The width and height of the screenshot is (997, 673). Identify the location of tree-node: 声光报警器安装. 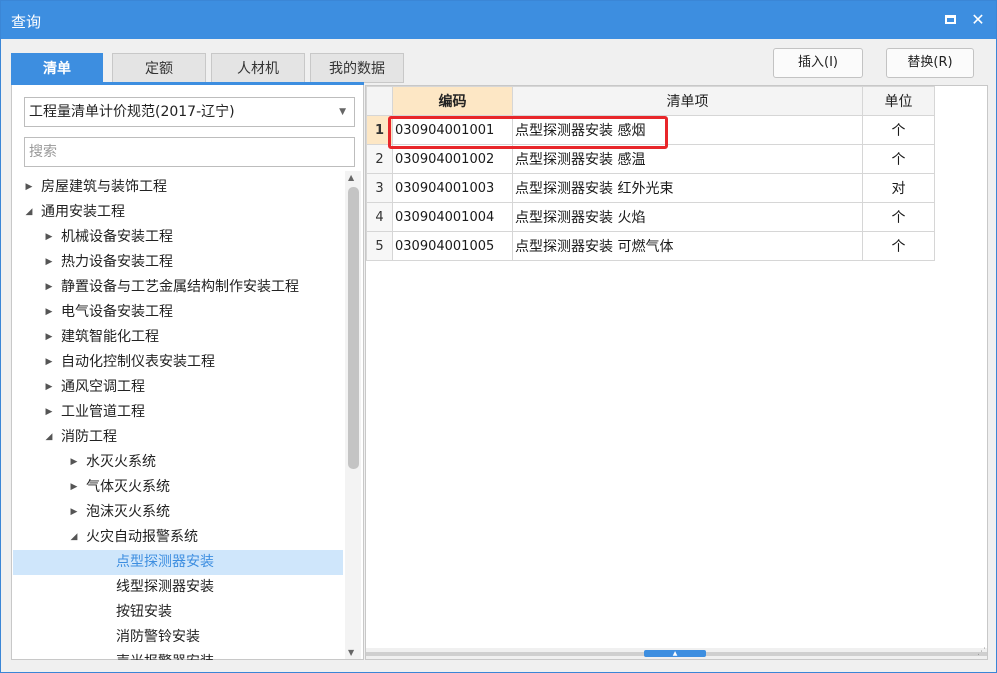
(178, 655).